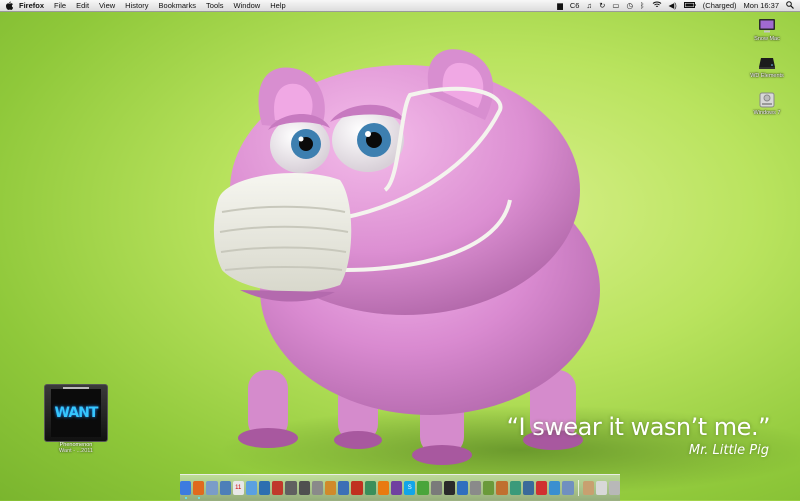  I want to click on external-drive-icon, so click(767, 63).